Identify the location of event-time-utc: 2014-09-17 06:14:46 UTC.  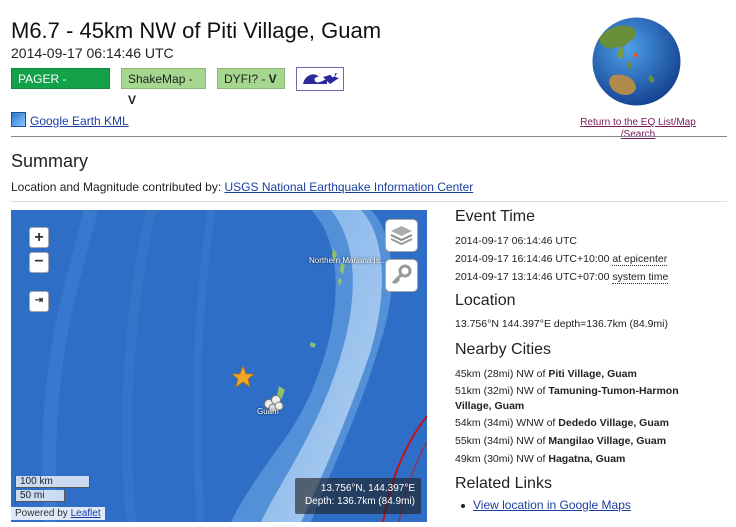
(516, 241).